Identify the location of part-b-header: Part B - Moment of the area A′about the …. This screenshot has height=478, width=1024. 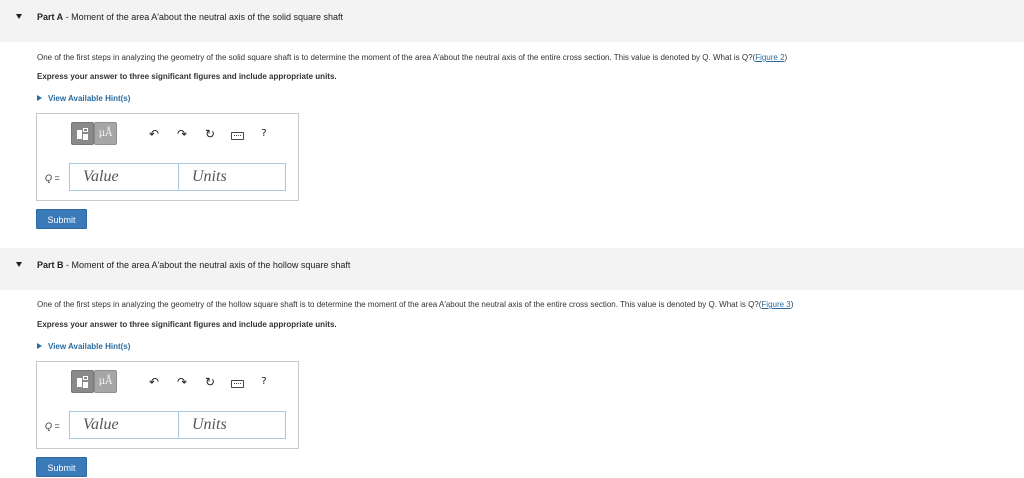
(512, 269).